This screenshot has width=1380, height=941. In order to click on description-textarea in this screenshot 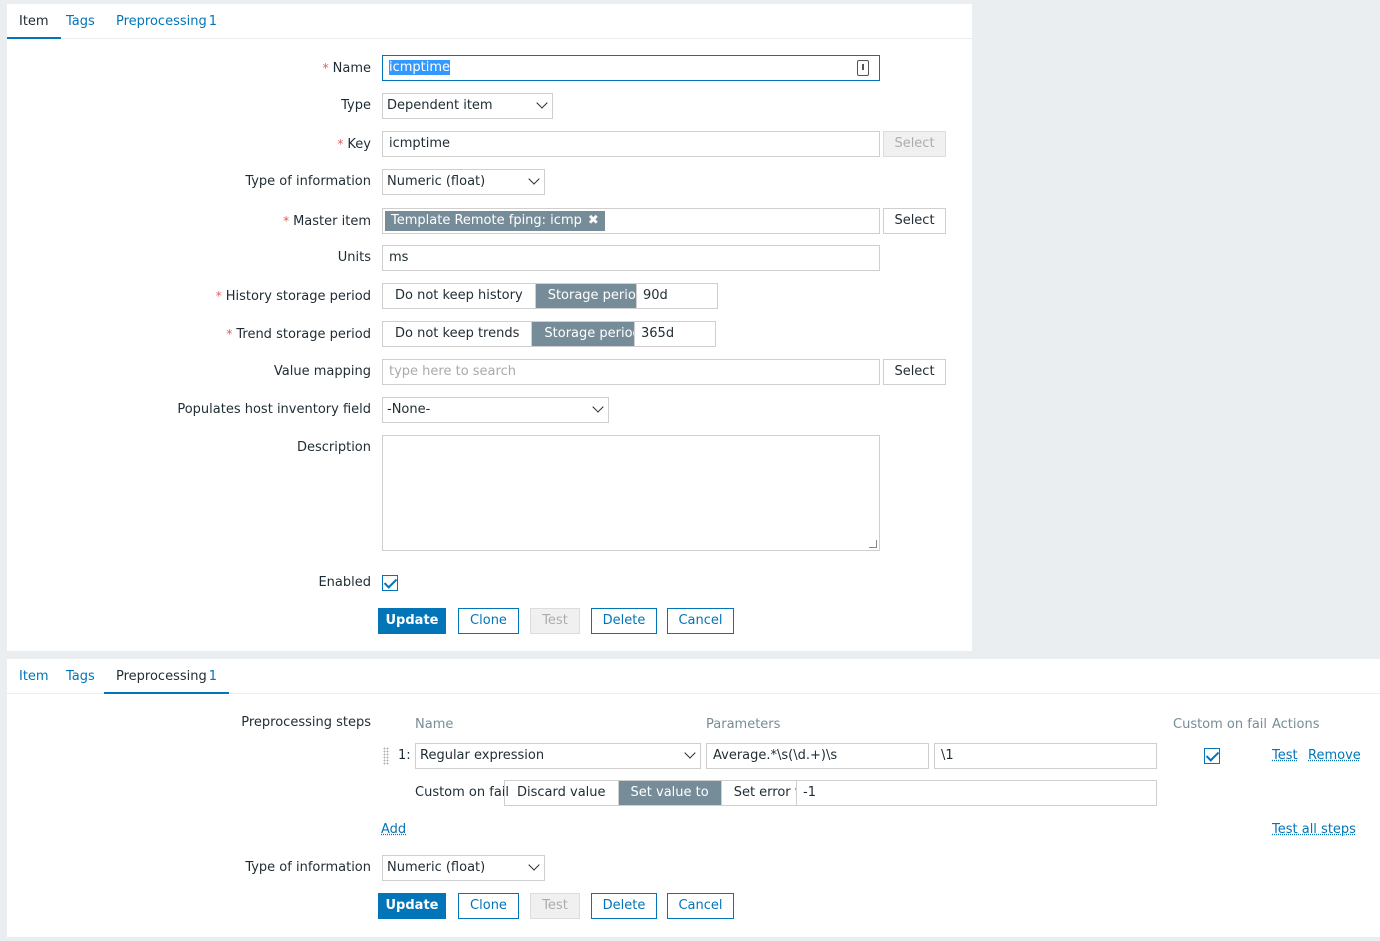, I will do `click(631, 493)`.